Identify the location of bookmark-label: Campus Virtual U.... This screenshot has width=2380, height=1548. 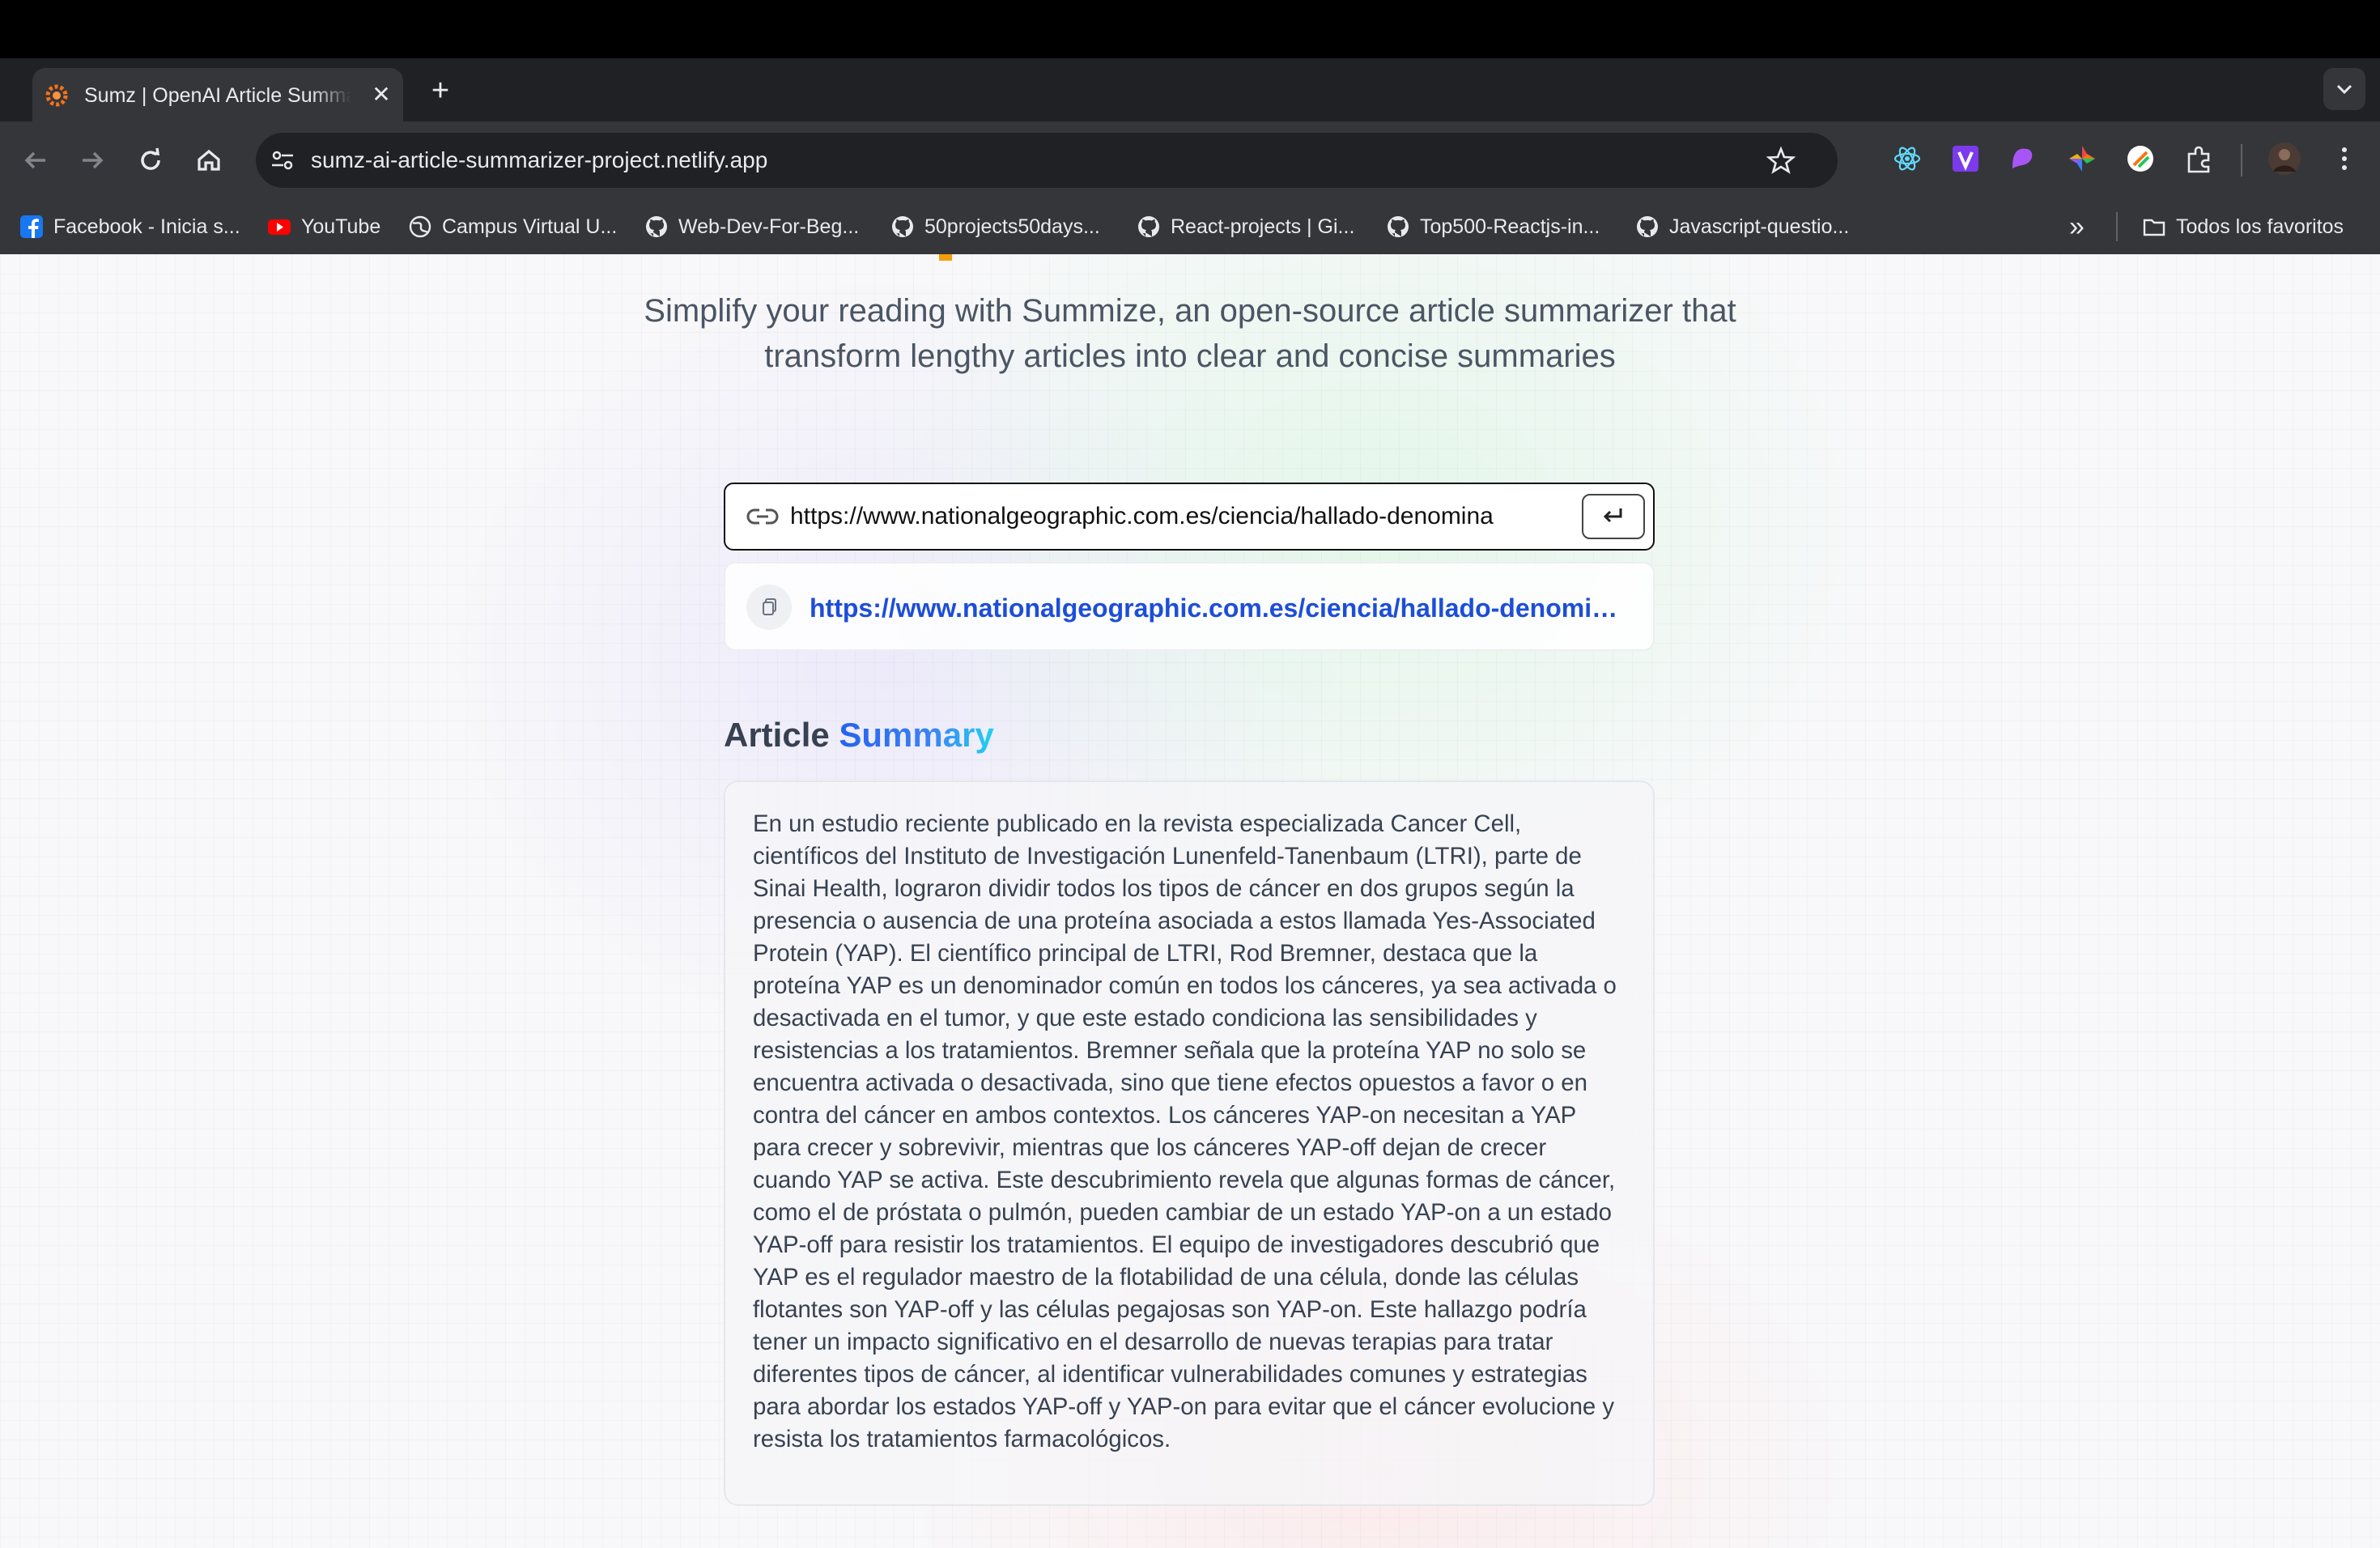
(530, 226).